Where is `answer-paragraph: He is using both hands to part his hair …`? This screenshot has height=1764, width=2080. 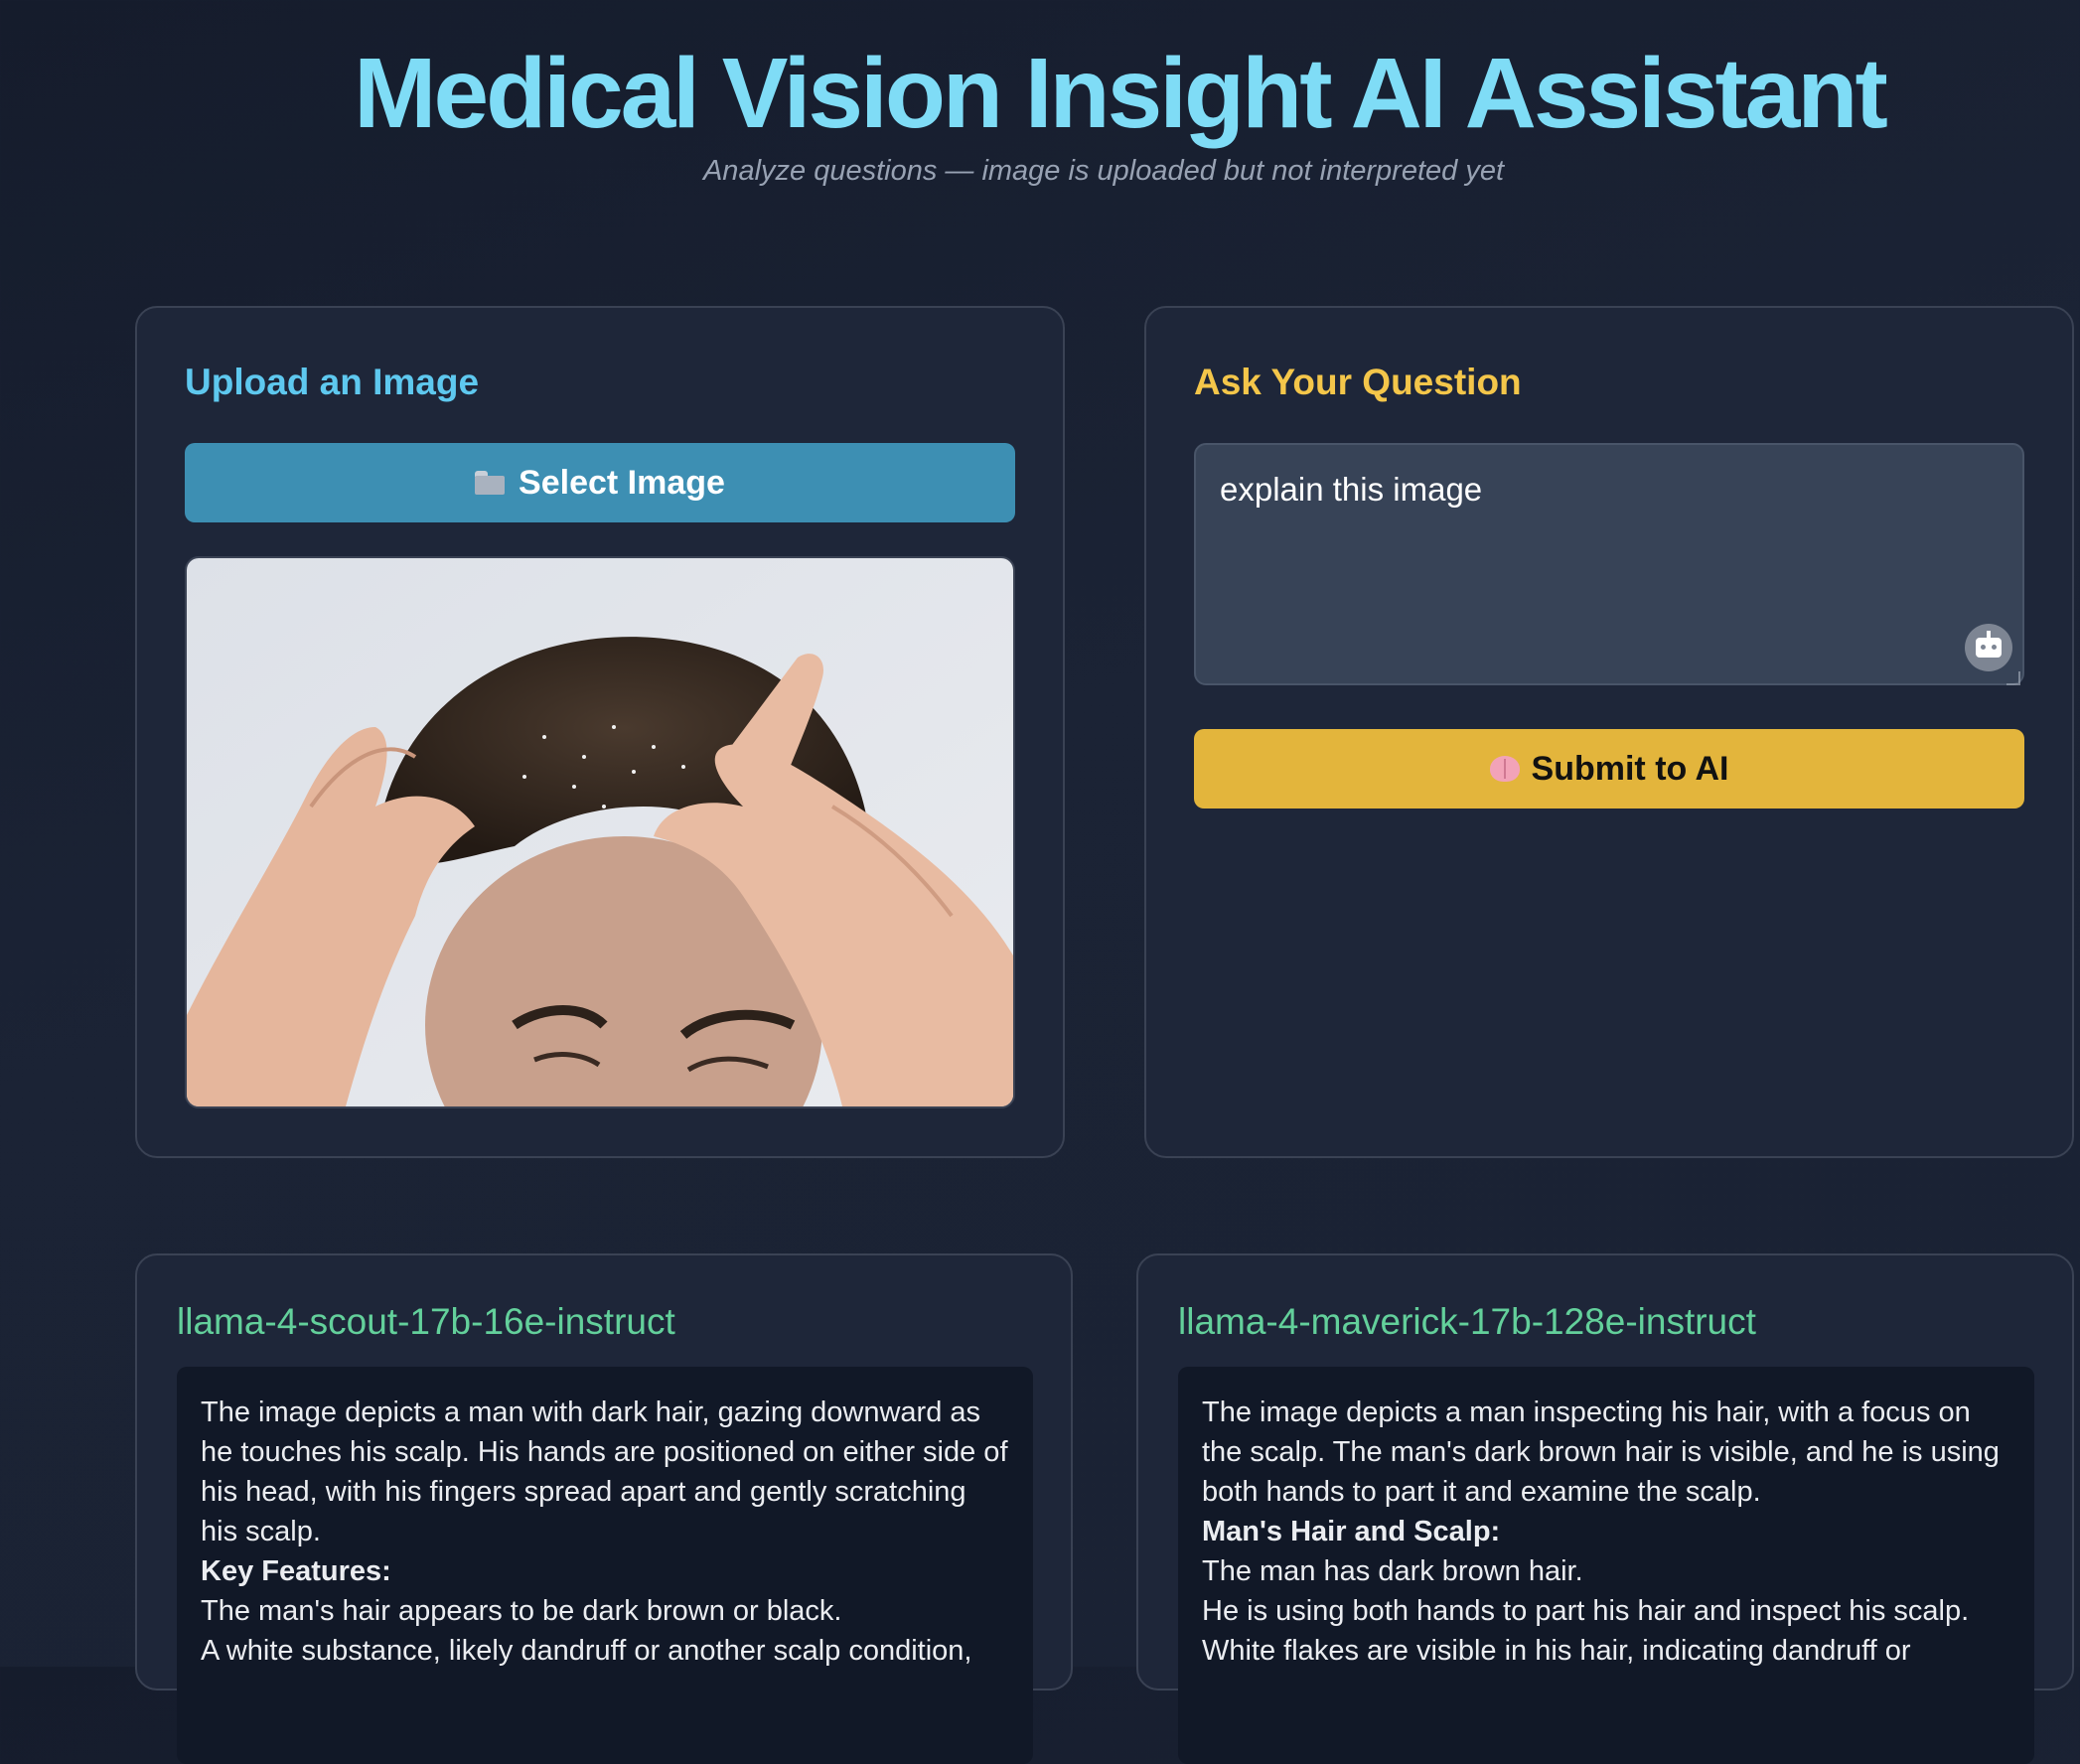
answer-paragraph: He is using both hands to part his hair … is located at coordinates (1586, 1611).